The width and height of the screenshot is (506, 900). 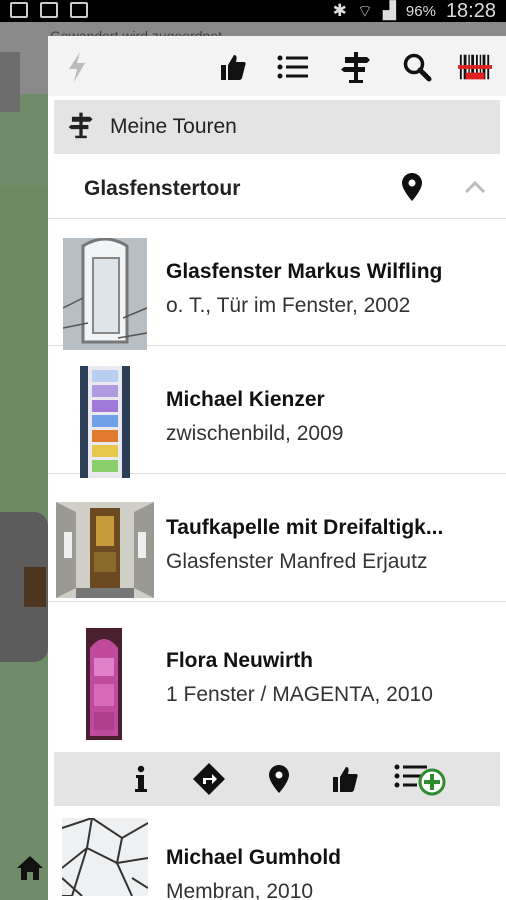 What do you see at coordinates (77, 67) in the screenshot?
I see `flash-icon` at bounding box center [77, 67].